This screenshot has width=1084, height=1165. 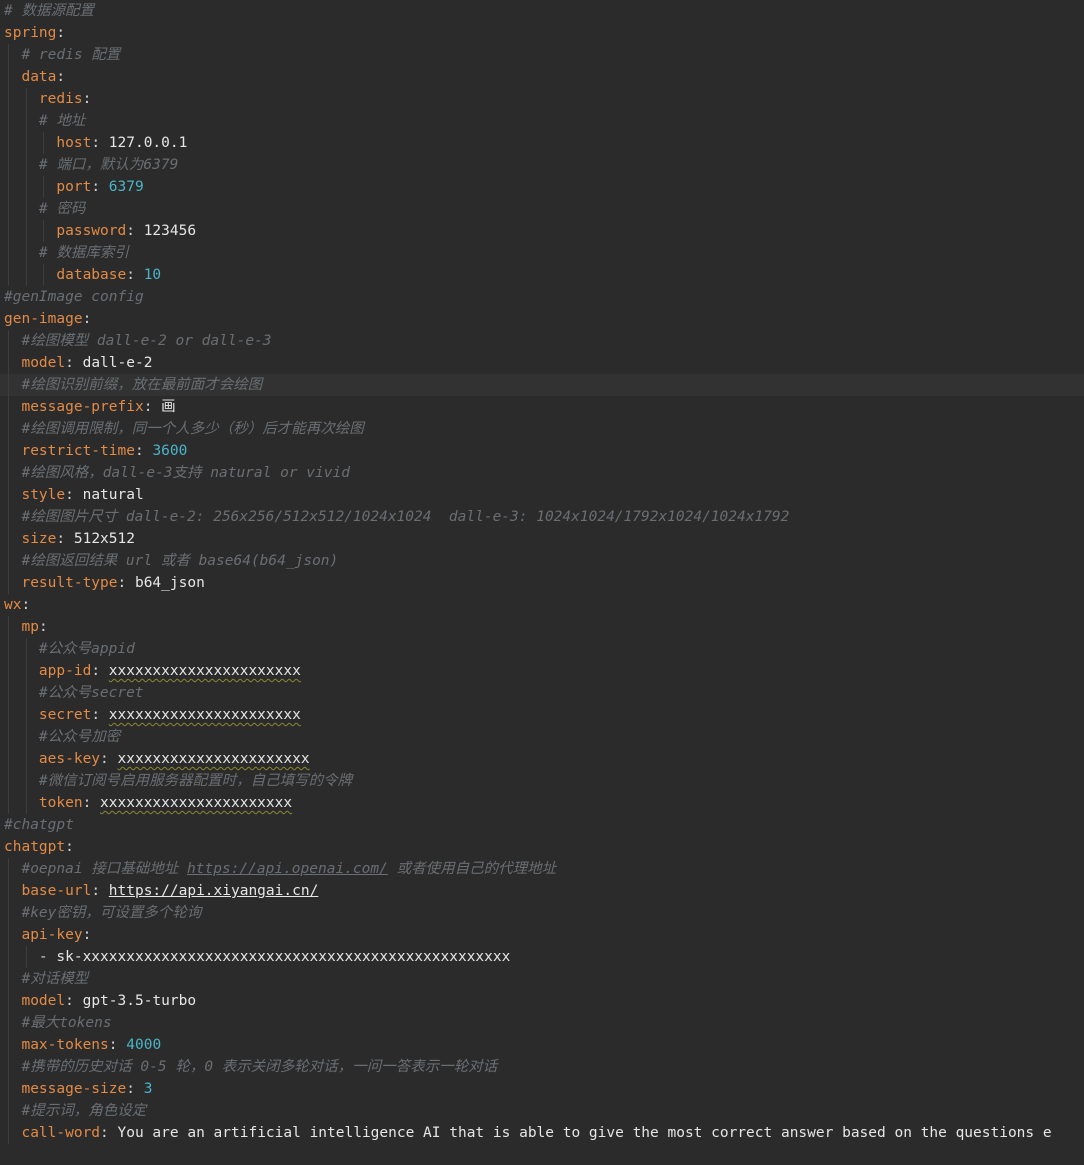 I want to click on code-line: # 端口，默认为6379, so click(x=542, y=165).